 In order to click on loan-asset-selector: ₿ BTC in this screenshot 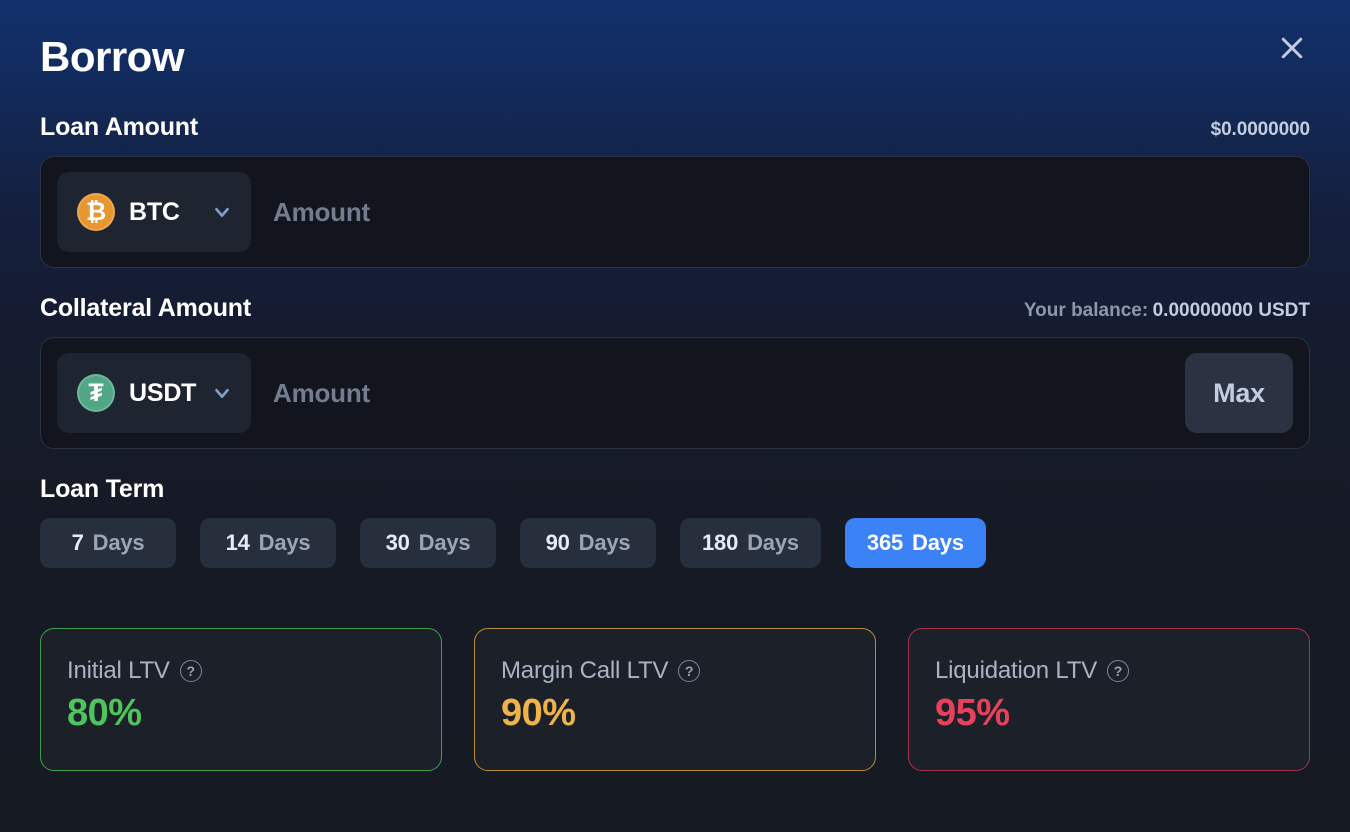, I will do `click(154, 212)`.